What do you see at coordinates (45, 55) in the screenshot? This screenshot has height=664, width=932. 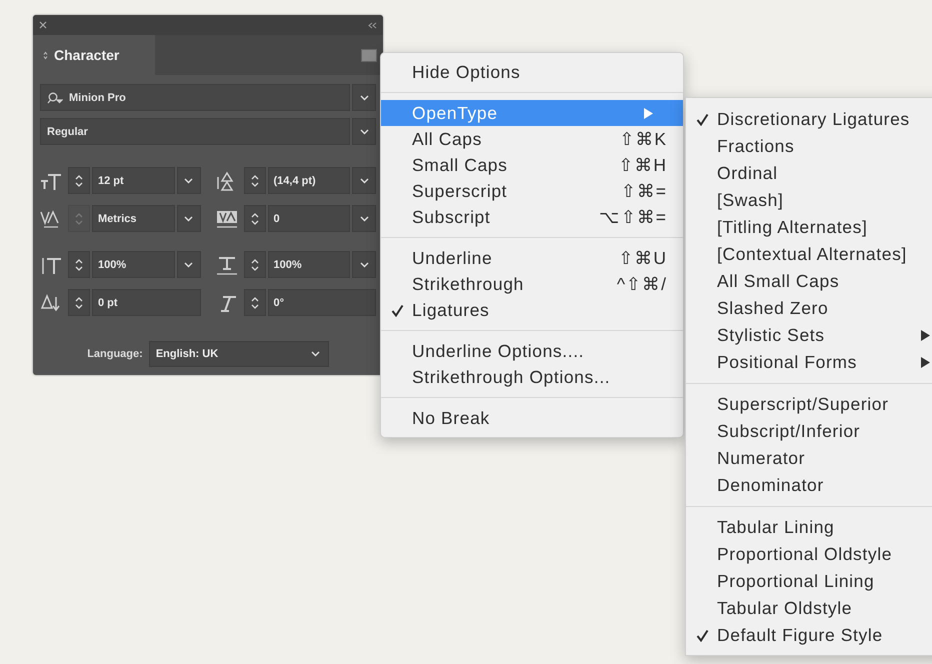 I see `grip-icon` at bounding box center [45, 55].